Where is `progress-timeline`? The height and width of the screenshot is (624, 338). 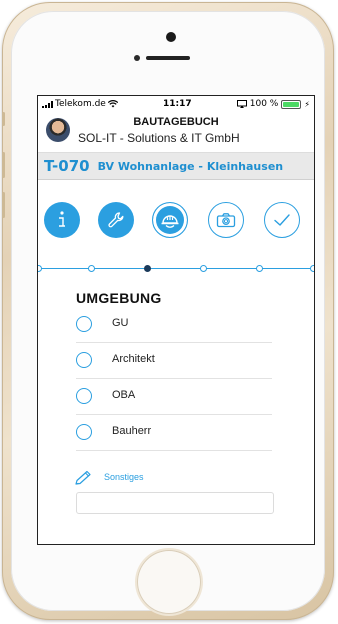
progress-timeline is located at coordinates (176, 269).